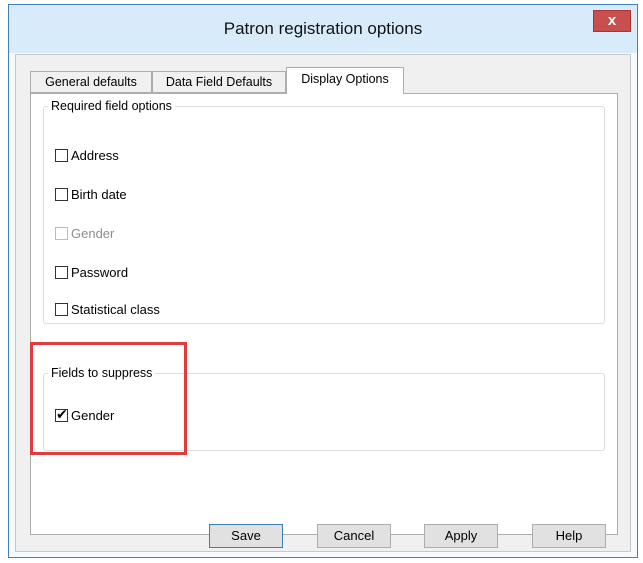 This screenshot has height=563, width=643. I want to click on title-bar: Patron registration options x, so click(323, 29).